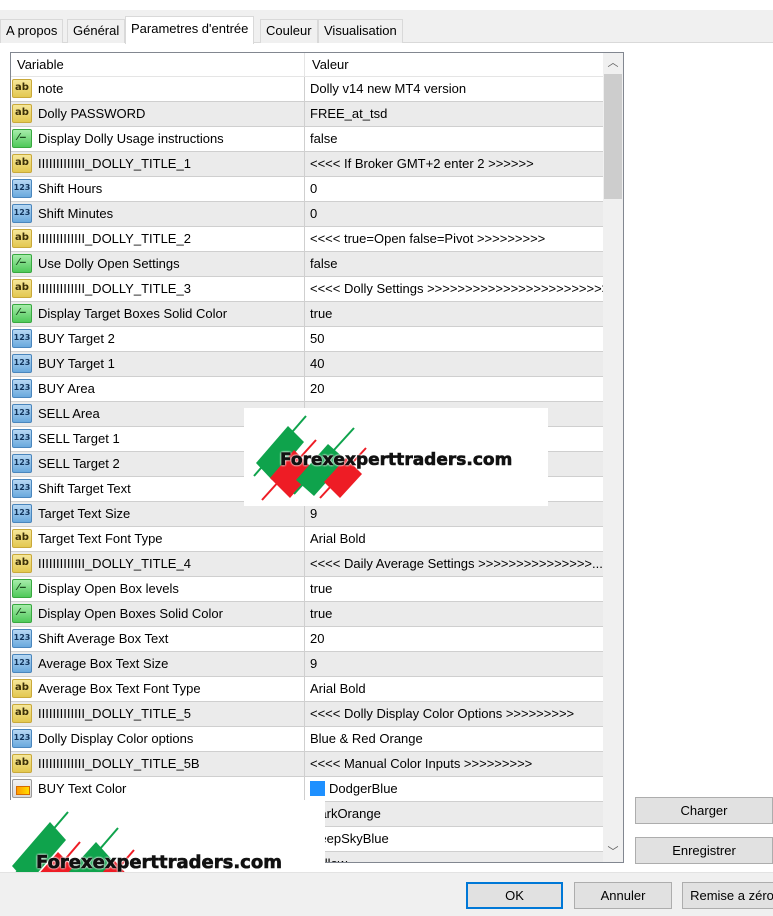  What do you see at coordinates (613, 457) in the screenshot?
I see `vertical-scrollbar: ︿ ﹀` at bounding box center [613, 457].